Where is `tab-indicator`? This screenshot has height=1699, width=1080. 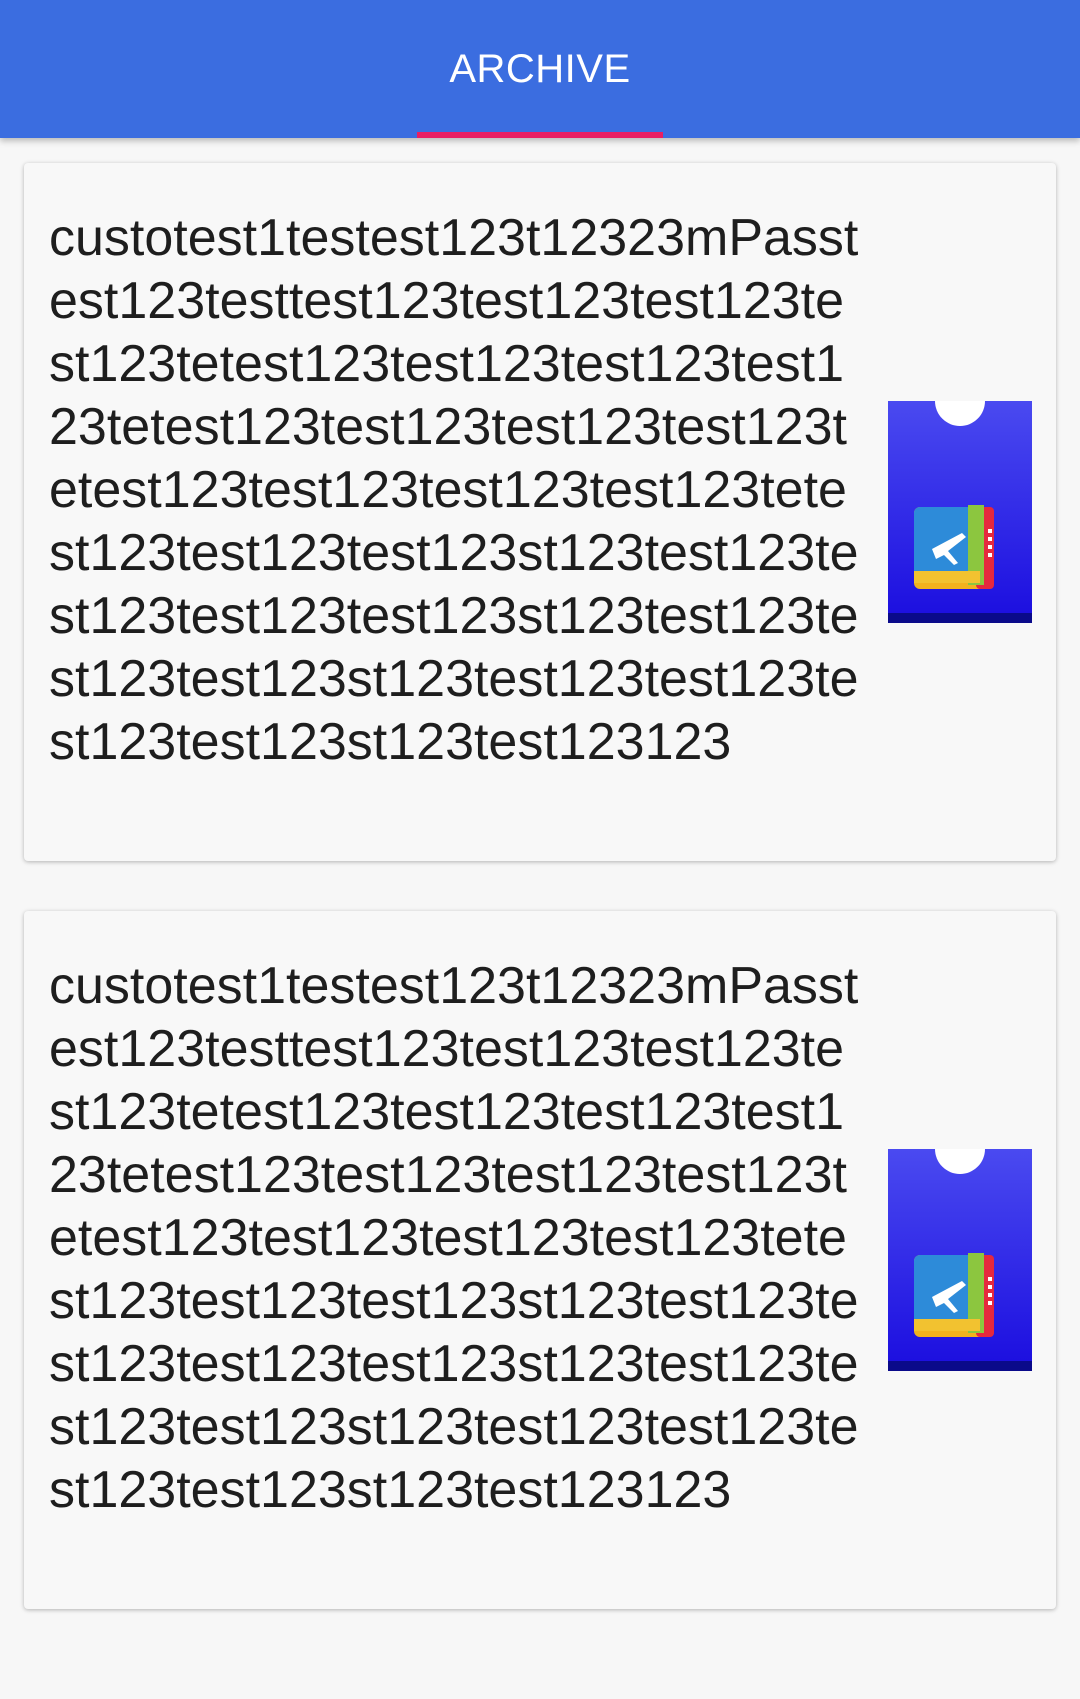 tab-indicator is located at coordinates (540, 135).